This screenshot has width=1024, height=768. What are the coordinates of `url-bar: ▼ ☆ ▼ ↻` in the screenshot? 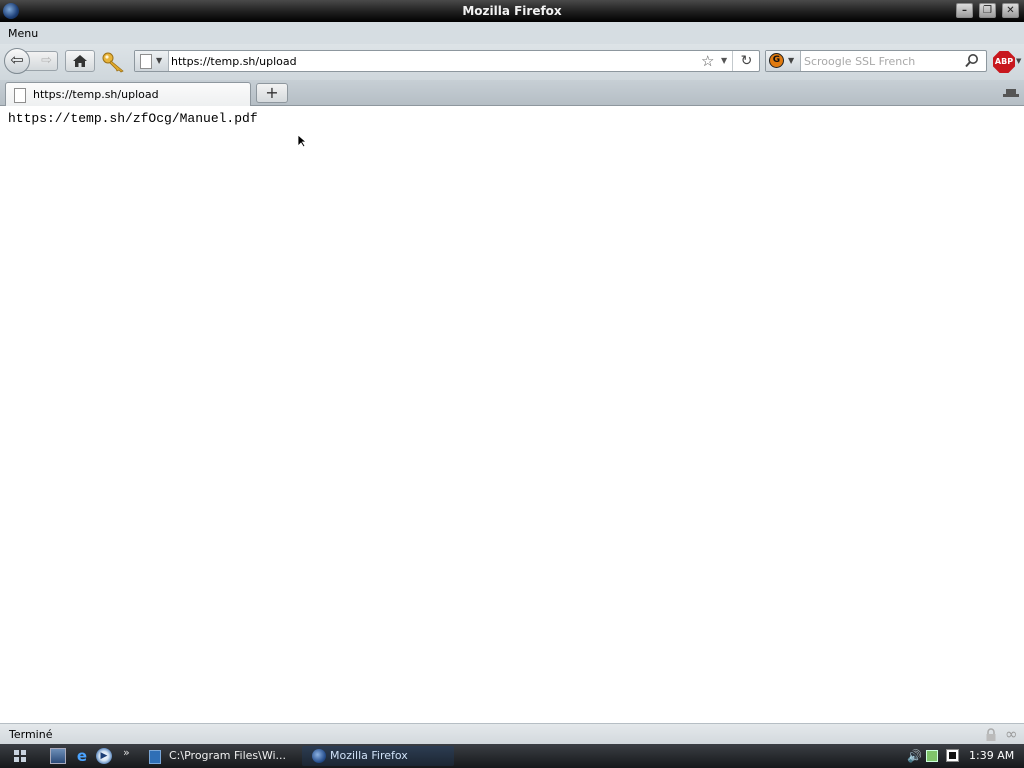 It's located at (447, 61).